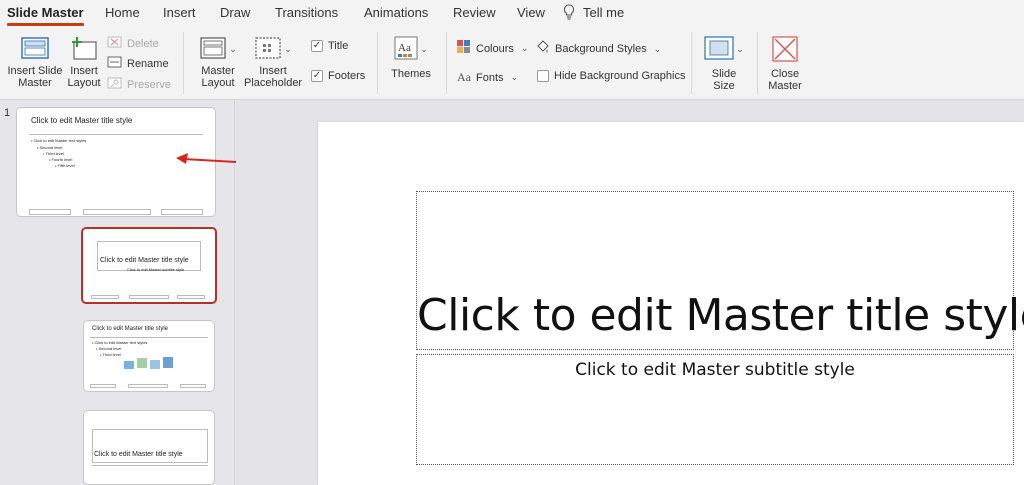  What do you see at coordinates (603, 12) in the screenshot?
I see `tab-tell-me: Tell me` at bounding box center [603, 12].